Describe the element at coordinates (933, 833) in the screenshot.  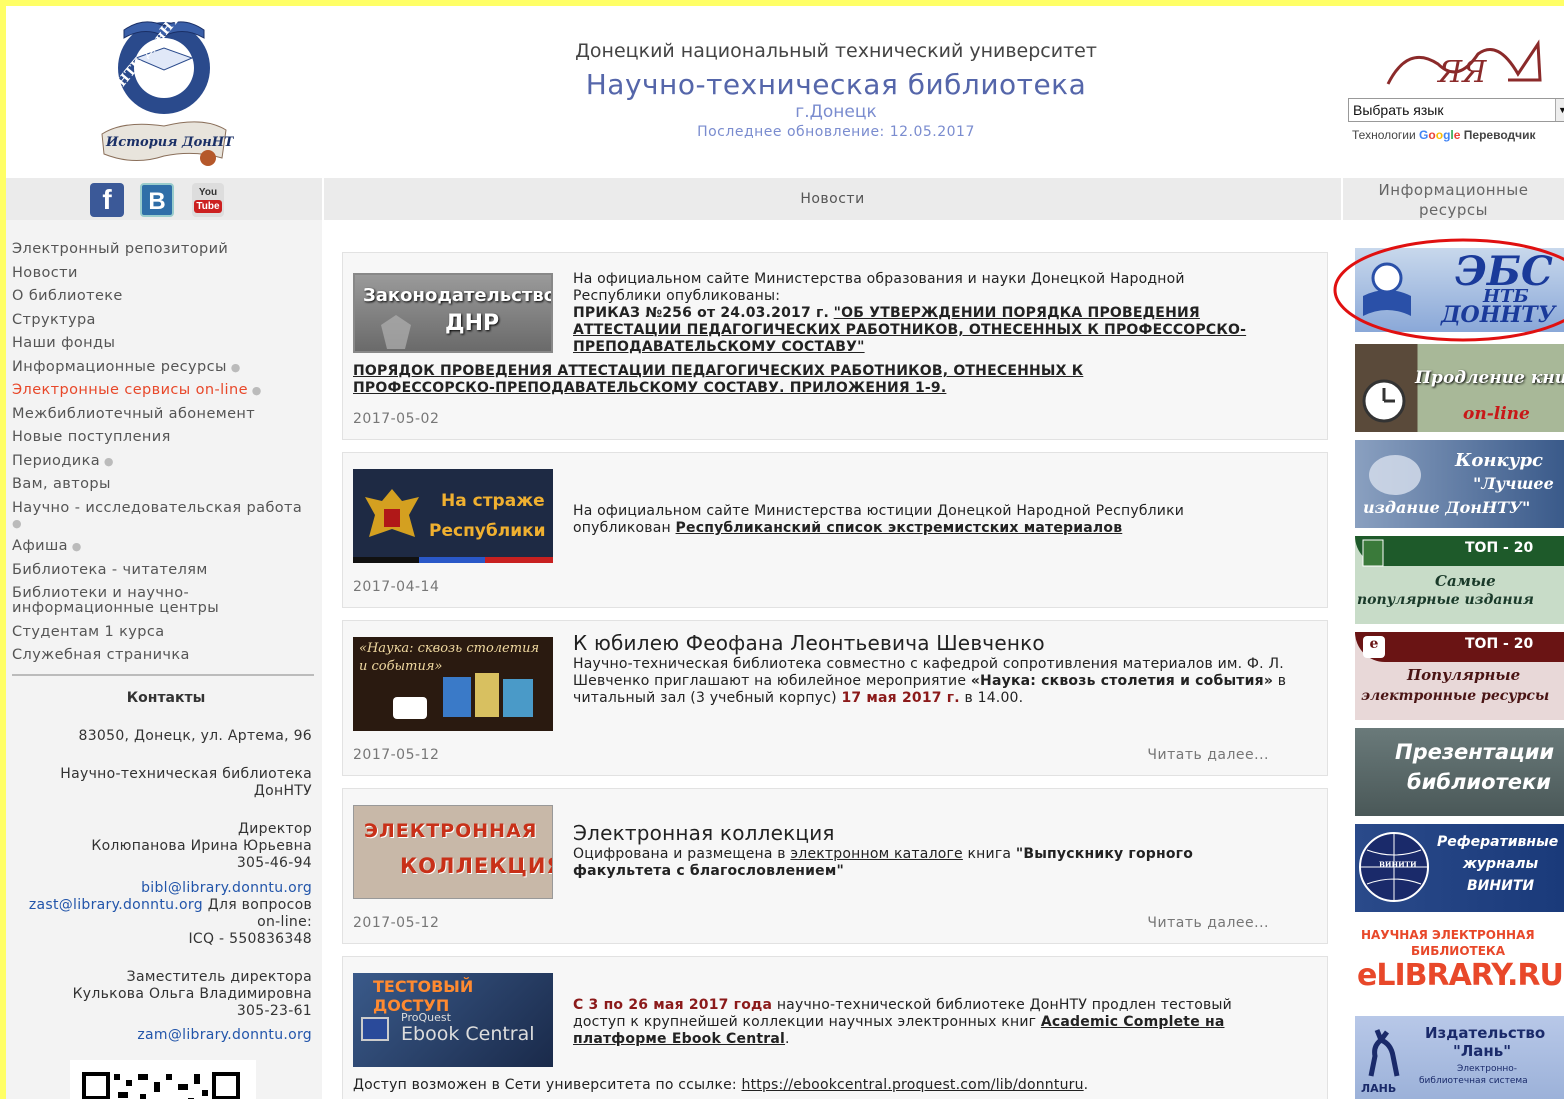
I see `news-title: Электронная коллекция` at that location.